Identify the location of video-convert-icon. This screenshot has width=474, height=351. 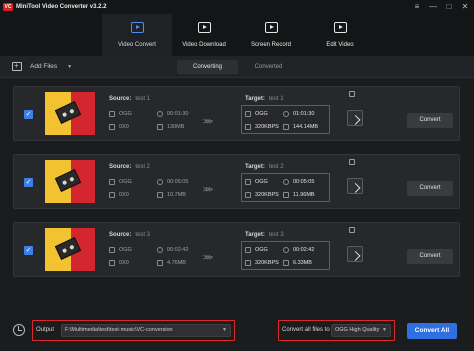
(137, 27).